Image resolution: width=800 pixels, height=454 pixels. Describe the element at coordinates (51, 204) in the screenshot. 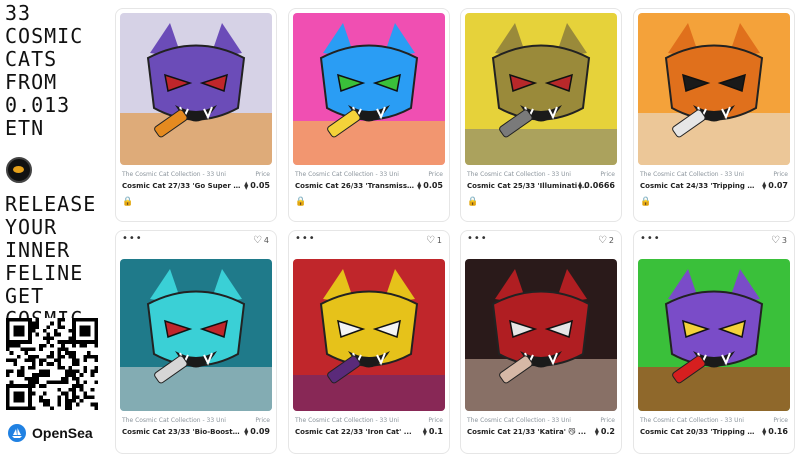

I see `tagline-line: RELEASE` at that location.